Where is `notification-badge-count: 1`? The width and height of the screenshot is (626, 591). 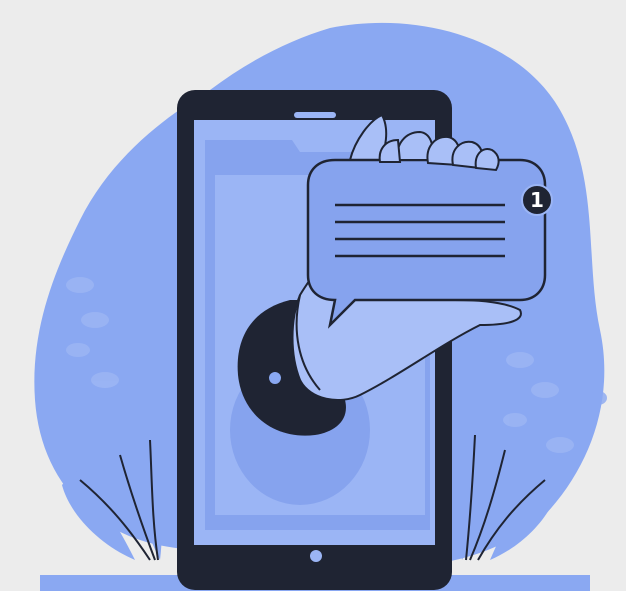
notification-badge-count: 1 is located at coordinates (537, 200).